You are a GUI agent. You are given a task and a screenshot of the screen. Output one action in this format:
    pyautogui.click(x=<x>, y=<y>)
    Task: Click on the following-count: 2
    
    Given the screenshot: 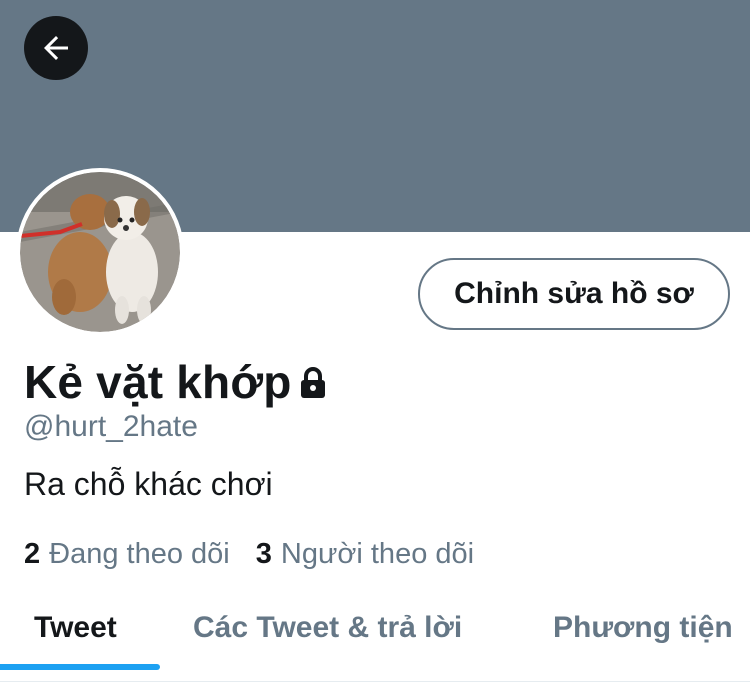 What is the action you would take?
    pyautogui.click(x=32, y=554)
    